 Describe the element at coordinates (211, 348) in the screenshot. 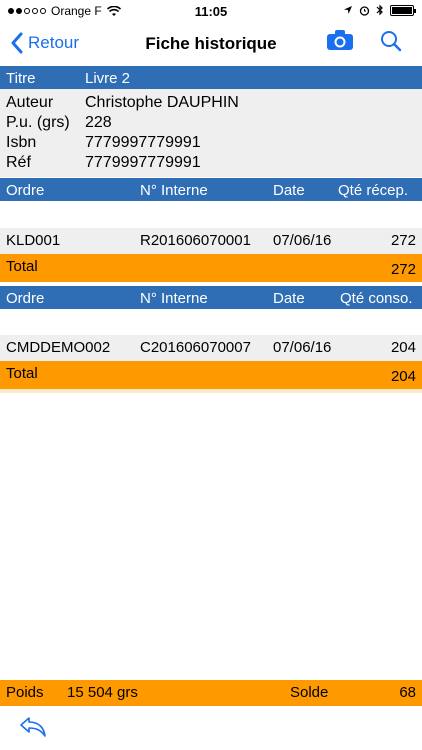

I see `table-row: CMDDEMO002 C201606070007 07/06/16 204` at that location.